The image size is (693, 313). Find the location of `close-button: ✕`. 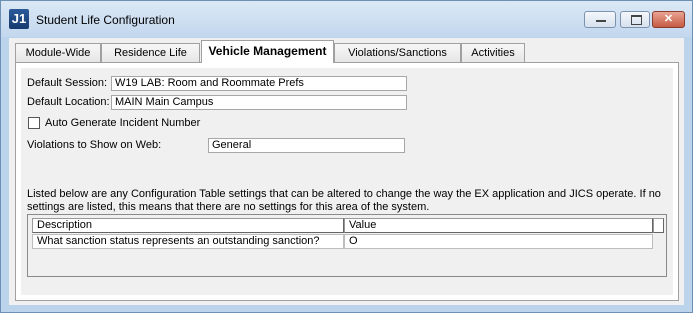

close-button: ✕ is located at coordinates (668, 19).